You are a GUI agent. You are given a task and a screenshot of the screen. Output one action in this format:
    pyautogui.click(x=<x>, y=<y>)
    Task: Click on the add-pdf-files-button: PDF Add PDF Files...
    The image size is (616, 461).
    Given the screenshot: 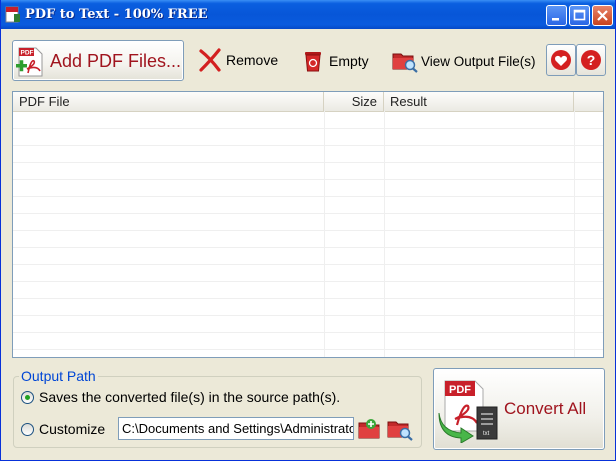 What is the action you would take?
    pyautogui.click(x=98, y=60)
    